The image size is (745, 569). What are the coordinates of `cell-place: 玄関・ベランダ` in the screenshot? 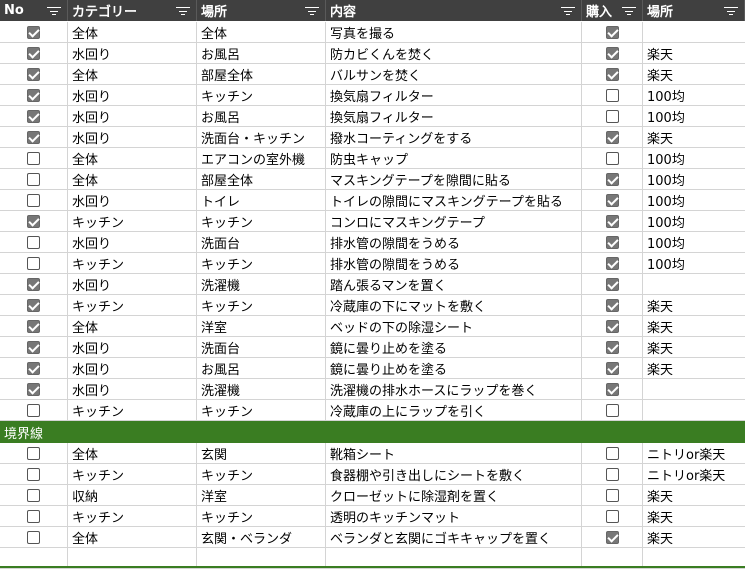 It's located at (261, 537).